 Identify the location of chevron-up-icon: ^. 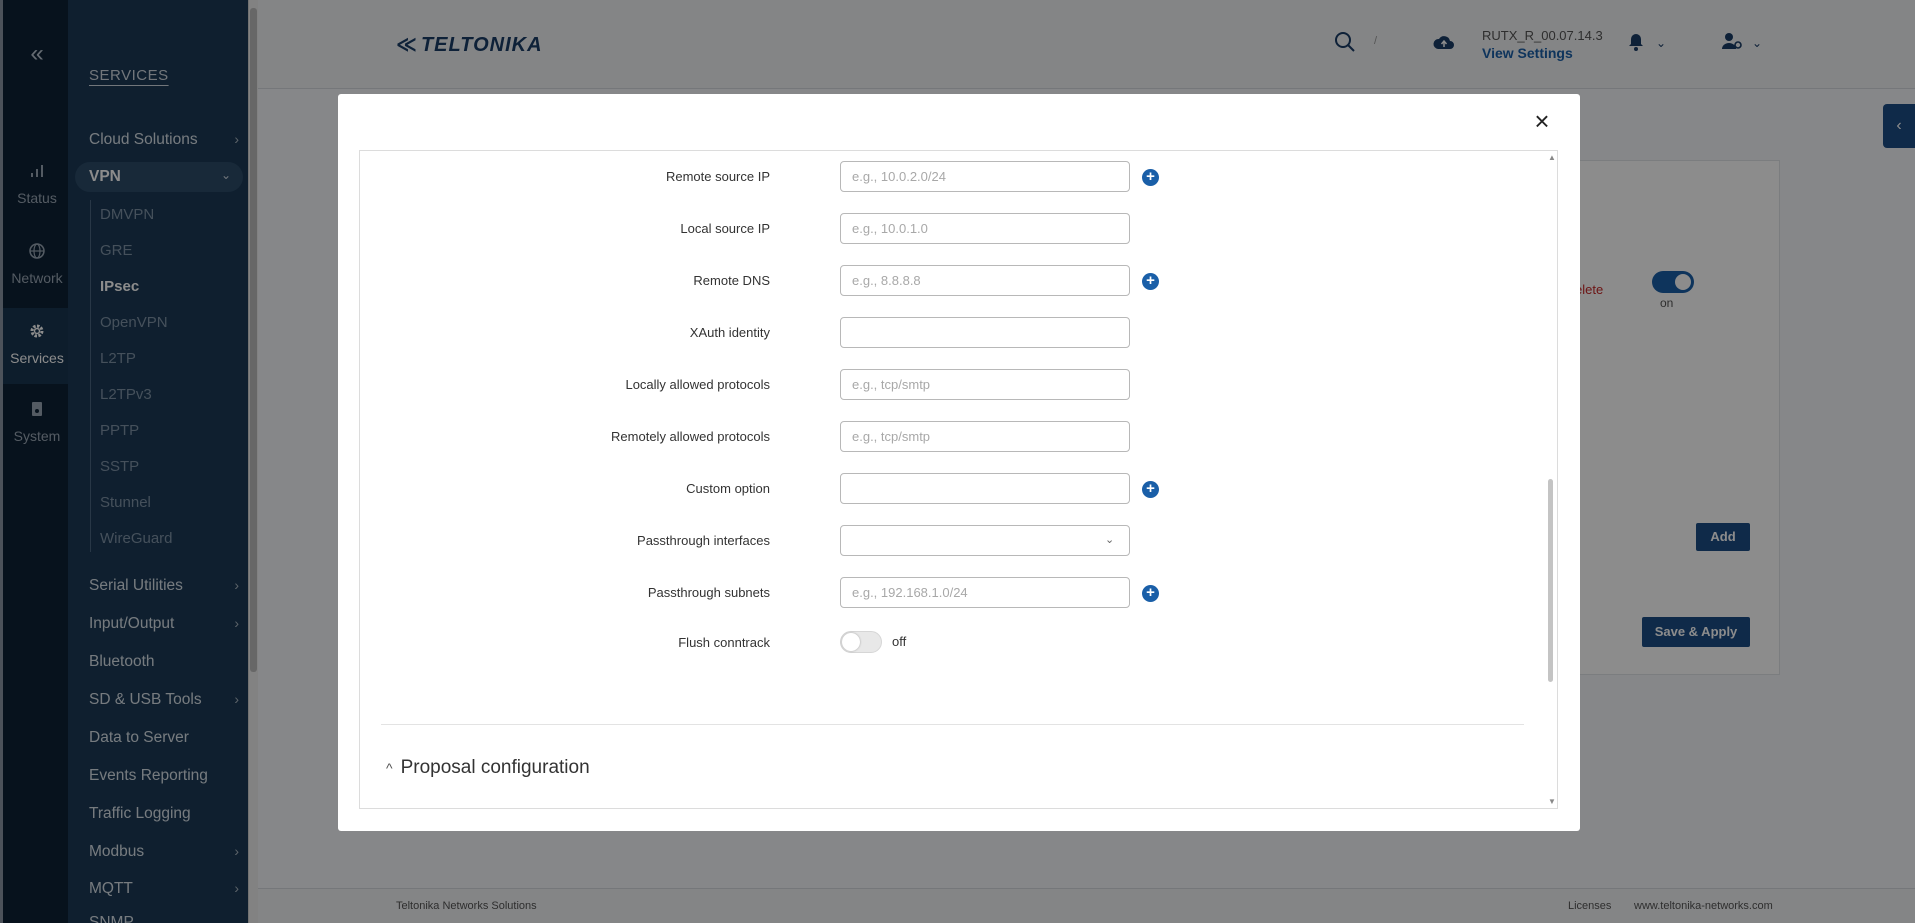
(389, 768).